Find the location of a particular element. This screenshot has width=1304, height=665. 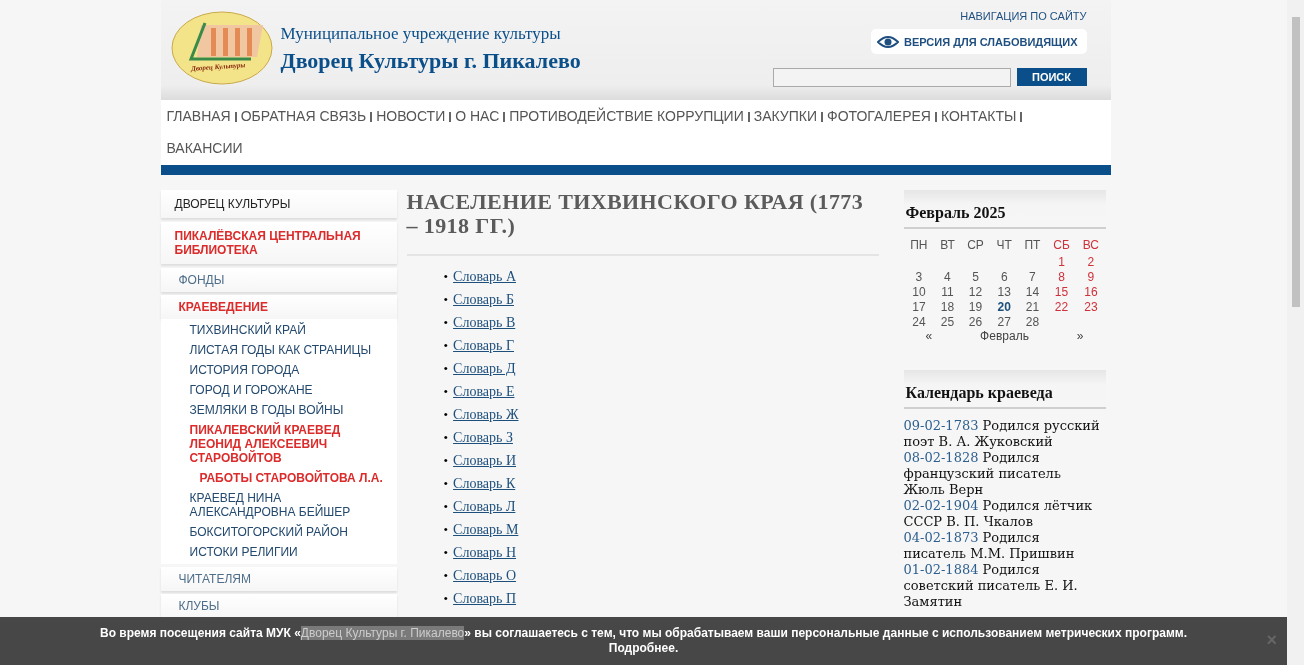

menu-item: ВАКАНСИИ is located at coordinates (204, 148).